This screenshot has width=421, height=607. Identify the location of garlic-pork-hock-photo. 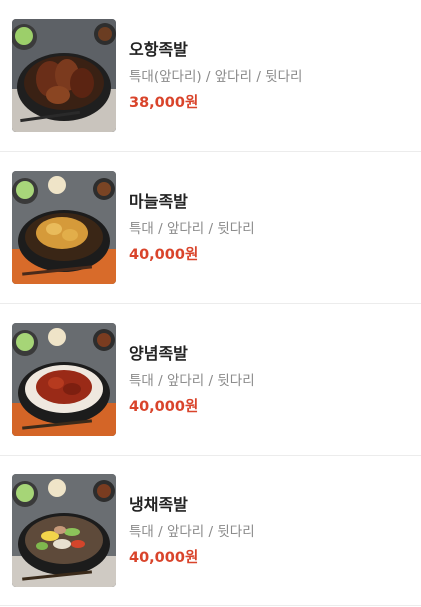
(64, 227).